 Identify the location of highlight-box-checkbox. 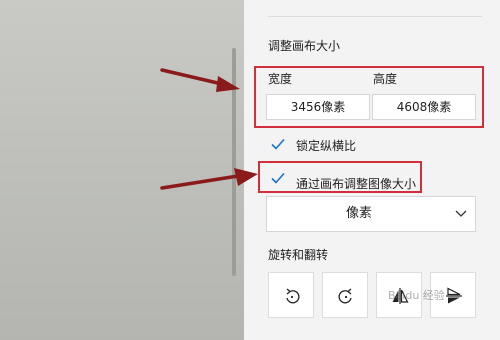
(340, 177).